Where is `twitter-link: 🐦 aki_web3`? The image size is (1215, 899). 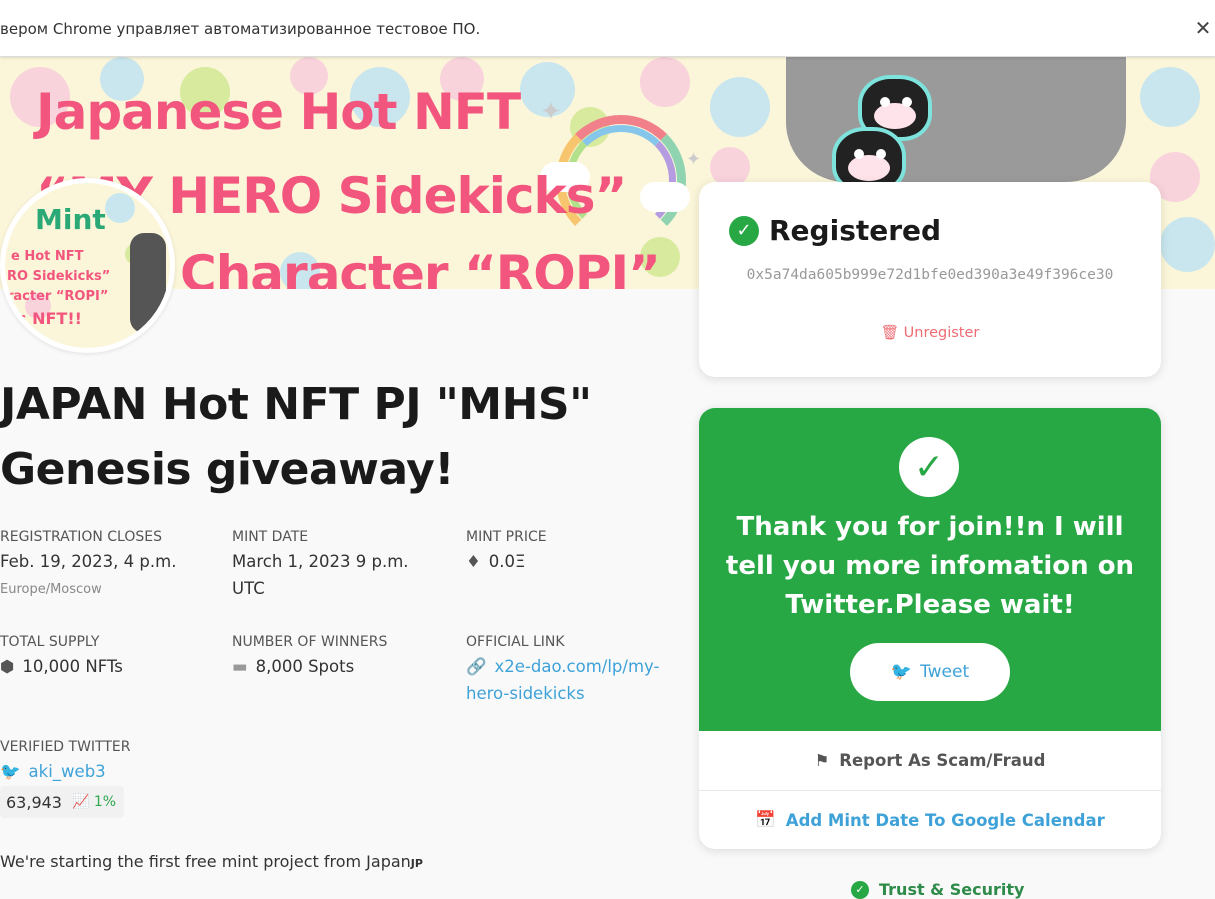
twitter-link: 🐦 aki_web3 is located at coordinates (53, 771).